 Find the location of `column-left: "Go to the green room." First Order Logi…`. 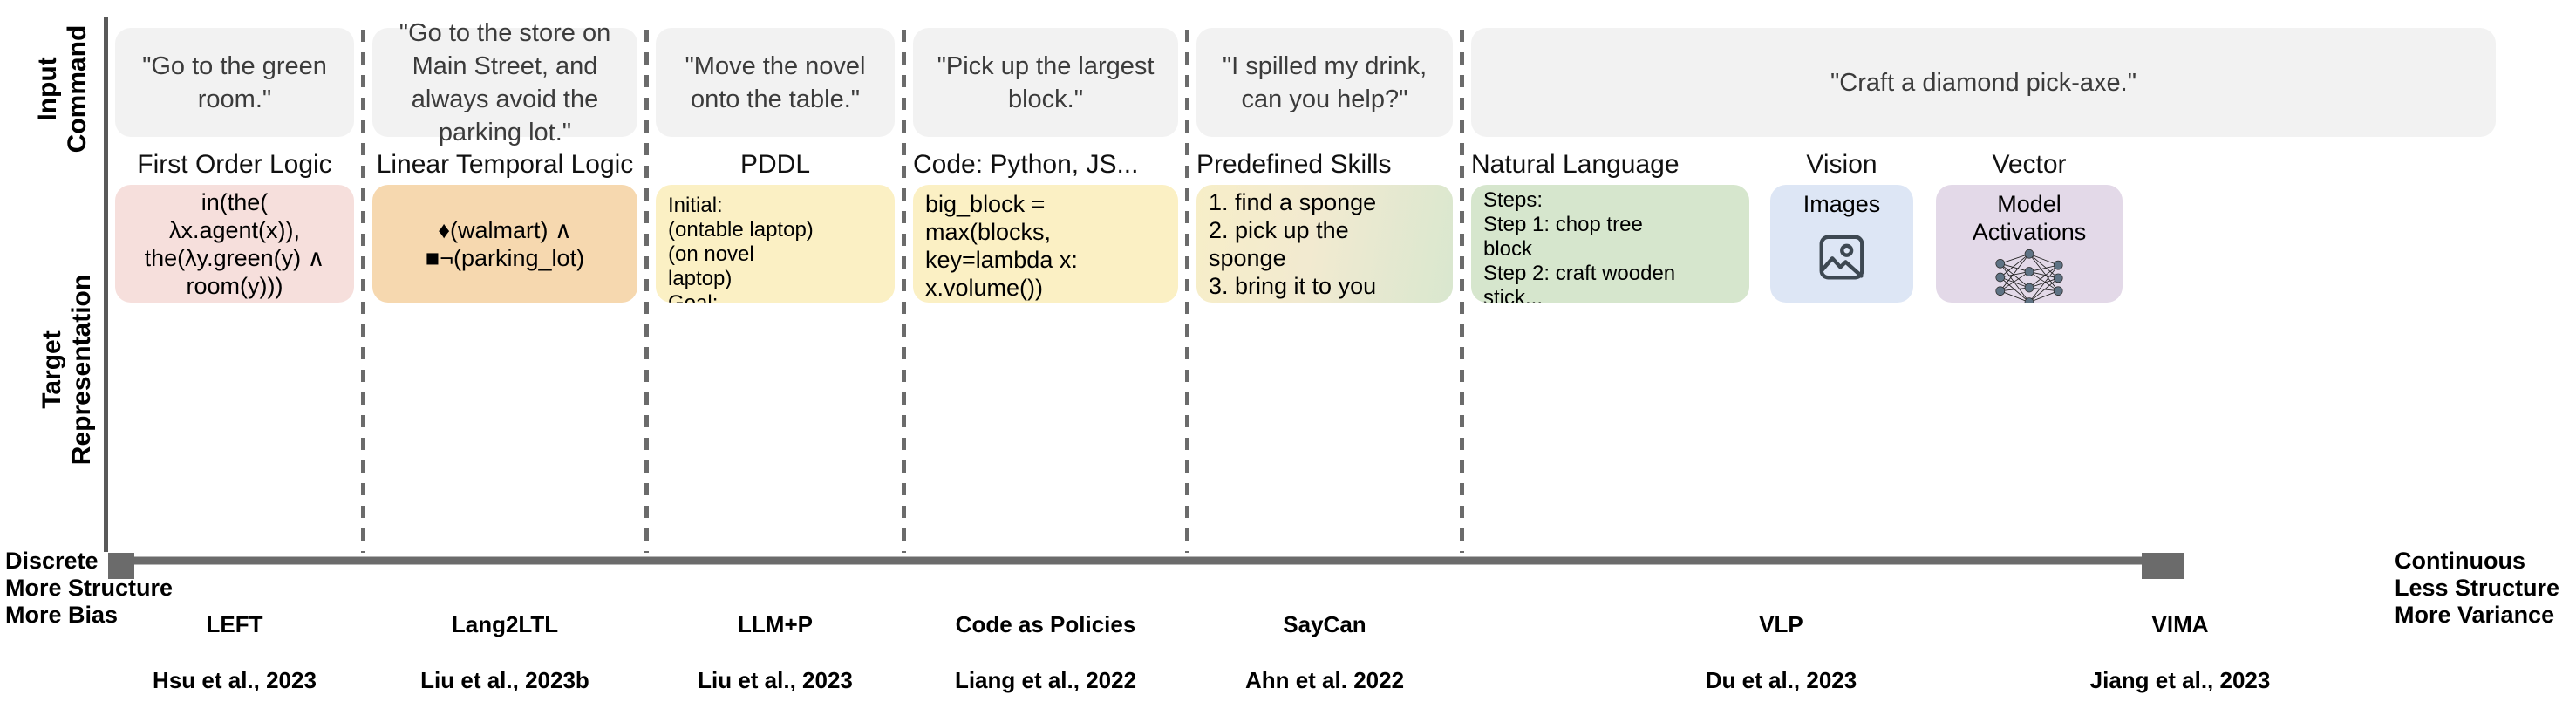

column-left: "Go to the green room." First Order Logi… is located at coordinates (235, 284).